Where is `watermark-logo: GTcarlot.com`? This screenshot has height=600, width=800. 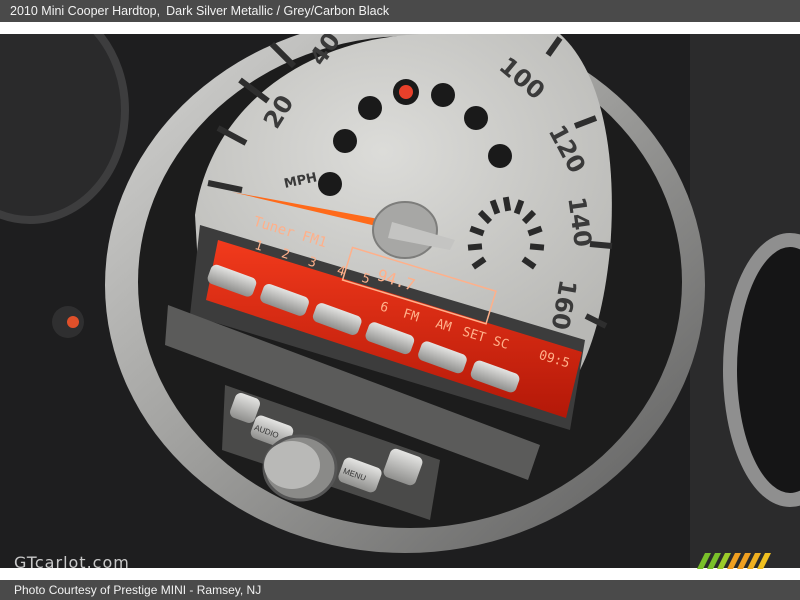
watermark-logo: GTcarlot.com is located at coordinates (72, 562).